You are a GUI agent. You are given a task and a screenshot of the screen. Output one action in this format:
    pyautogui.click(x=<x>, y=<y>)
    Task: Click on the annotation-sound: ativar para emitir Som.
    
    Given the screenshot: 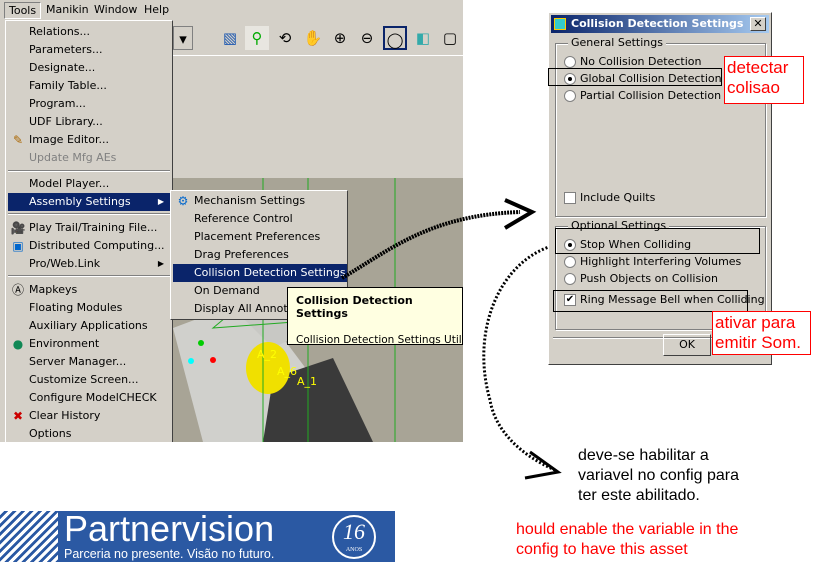 What is the action you would take?
    pyautogui.click(x=761, y=333)
    